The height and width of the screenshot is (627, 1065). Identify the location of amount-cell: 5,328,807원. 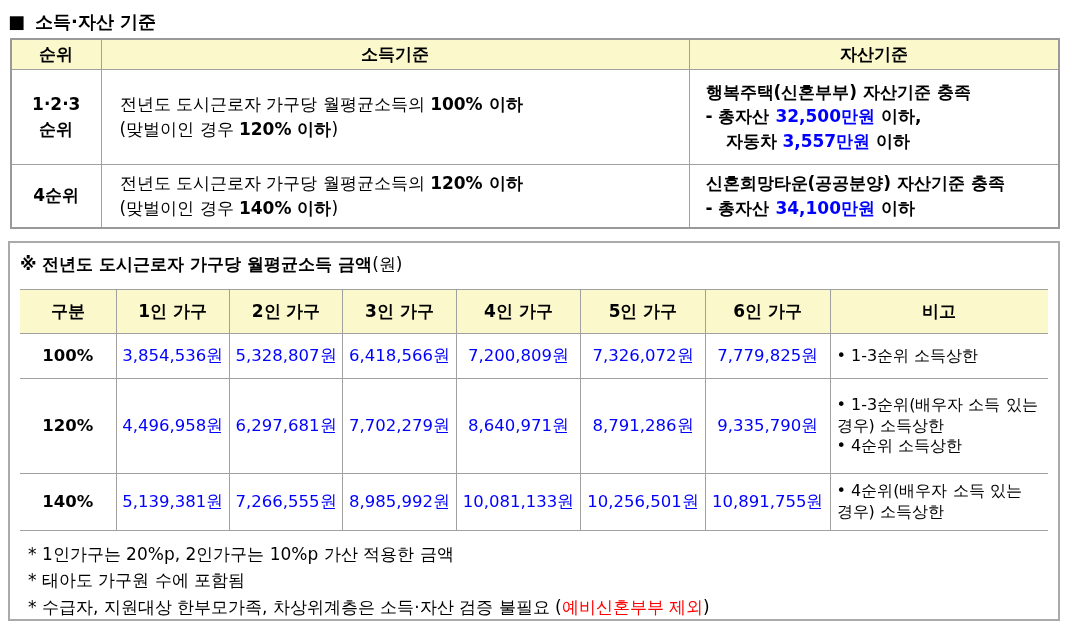
(286, 356).